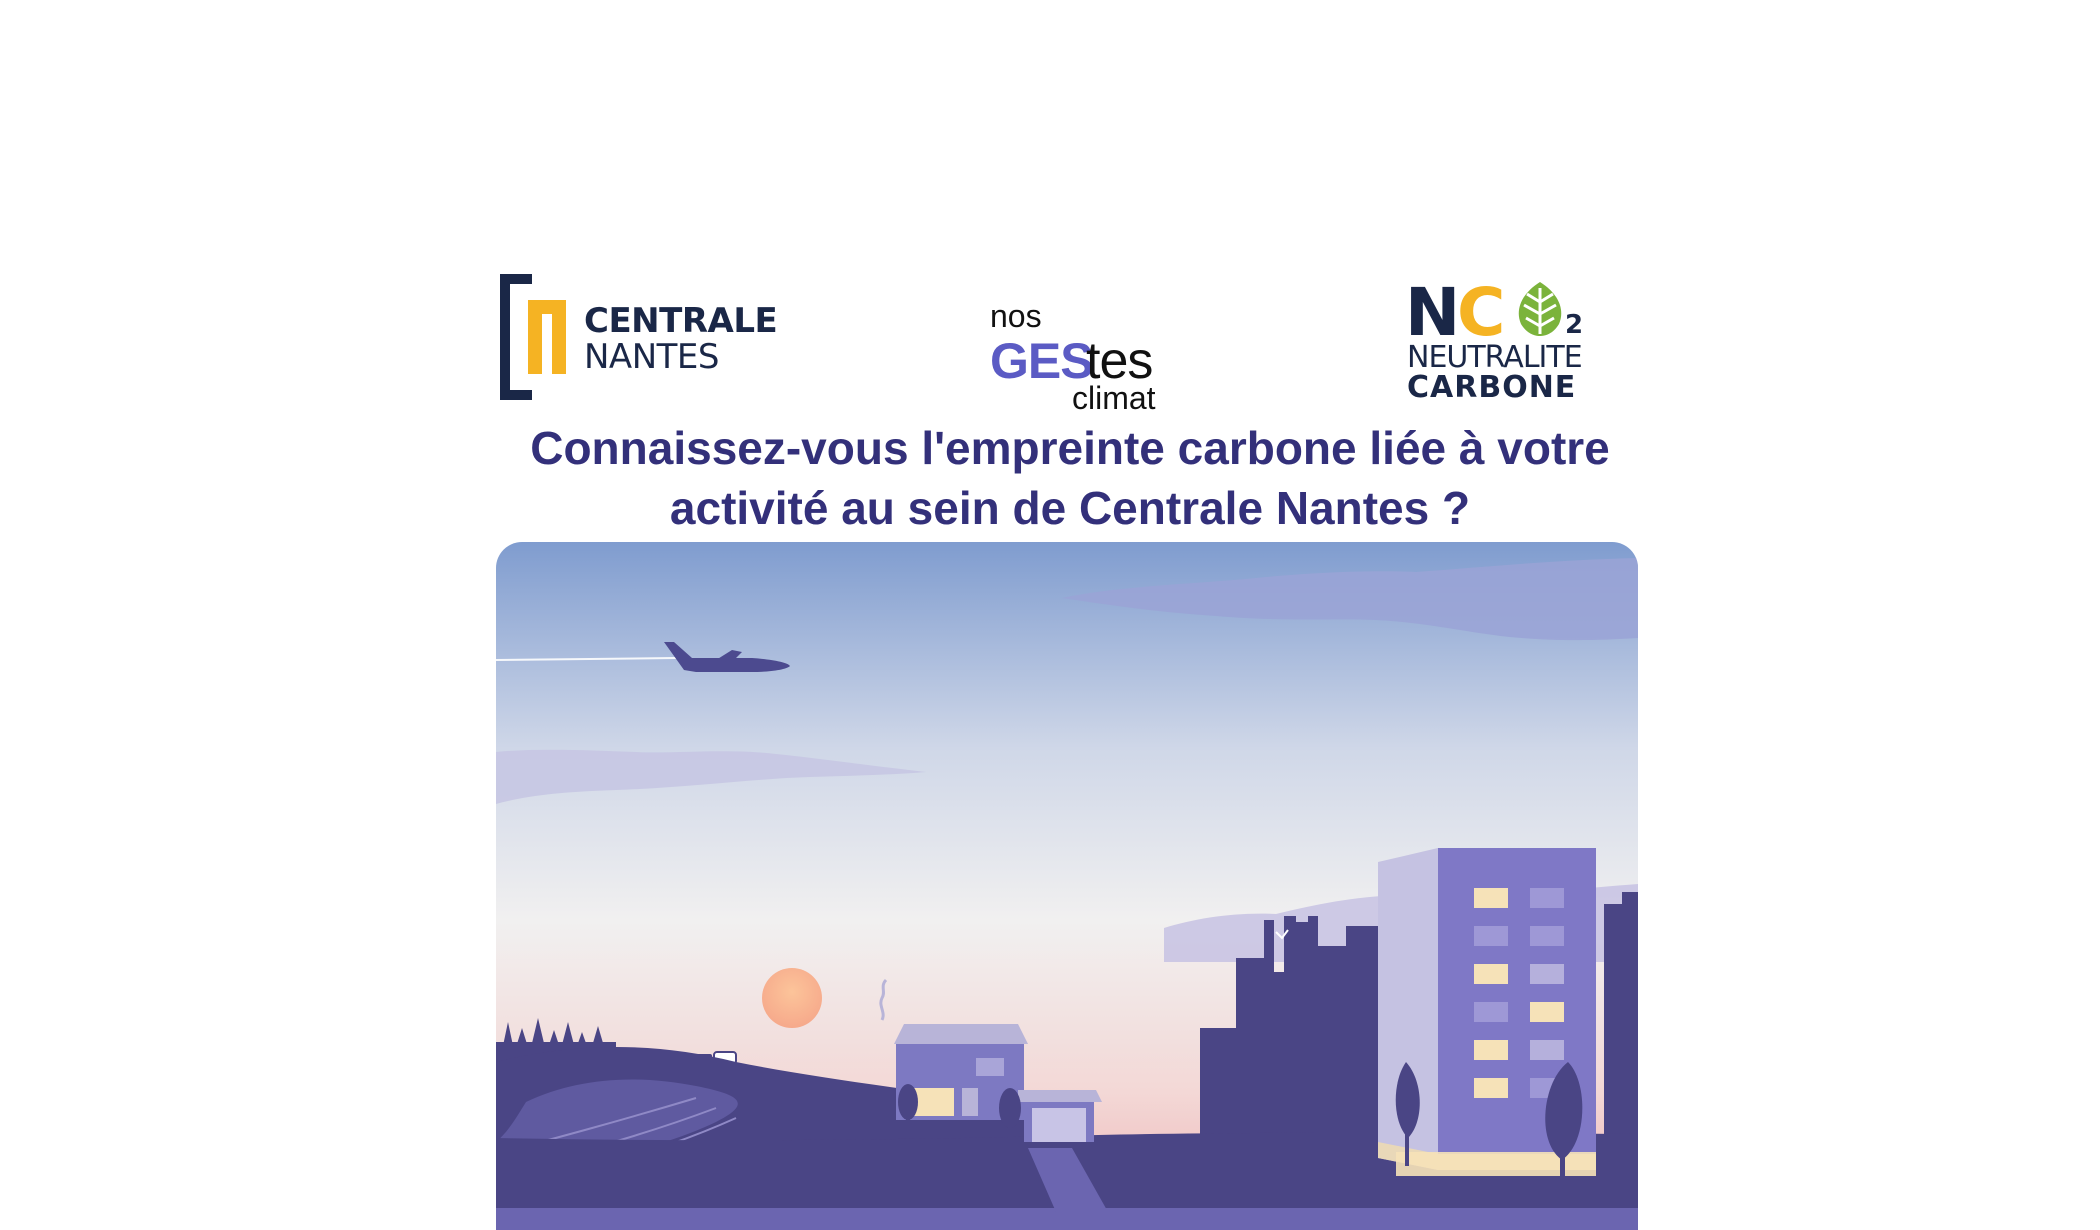 The height and width of the screenshot is (1230, 2100). What do you see at coordinates (1016, 316) in the screenshot?
I see `ngc-nos-word: nos` at bounding box center [1016, 316].